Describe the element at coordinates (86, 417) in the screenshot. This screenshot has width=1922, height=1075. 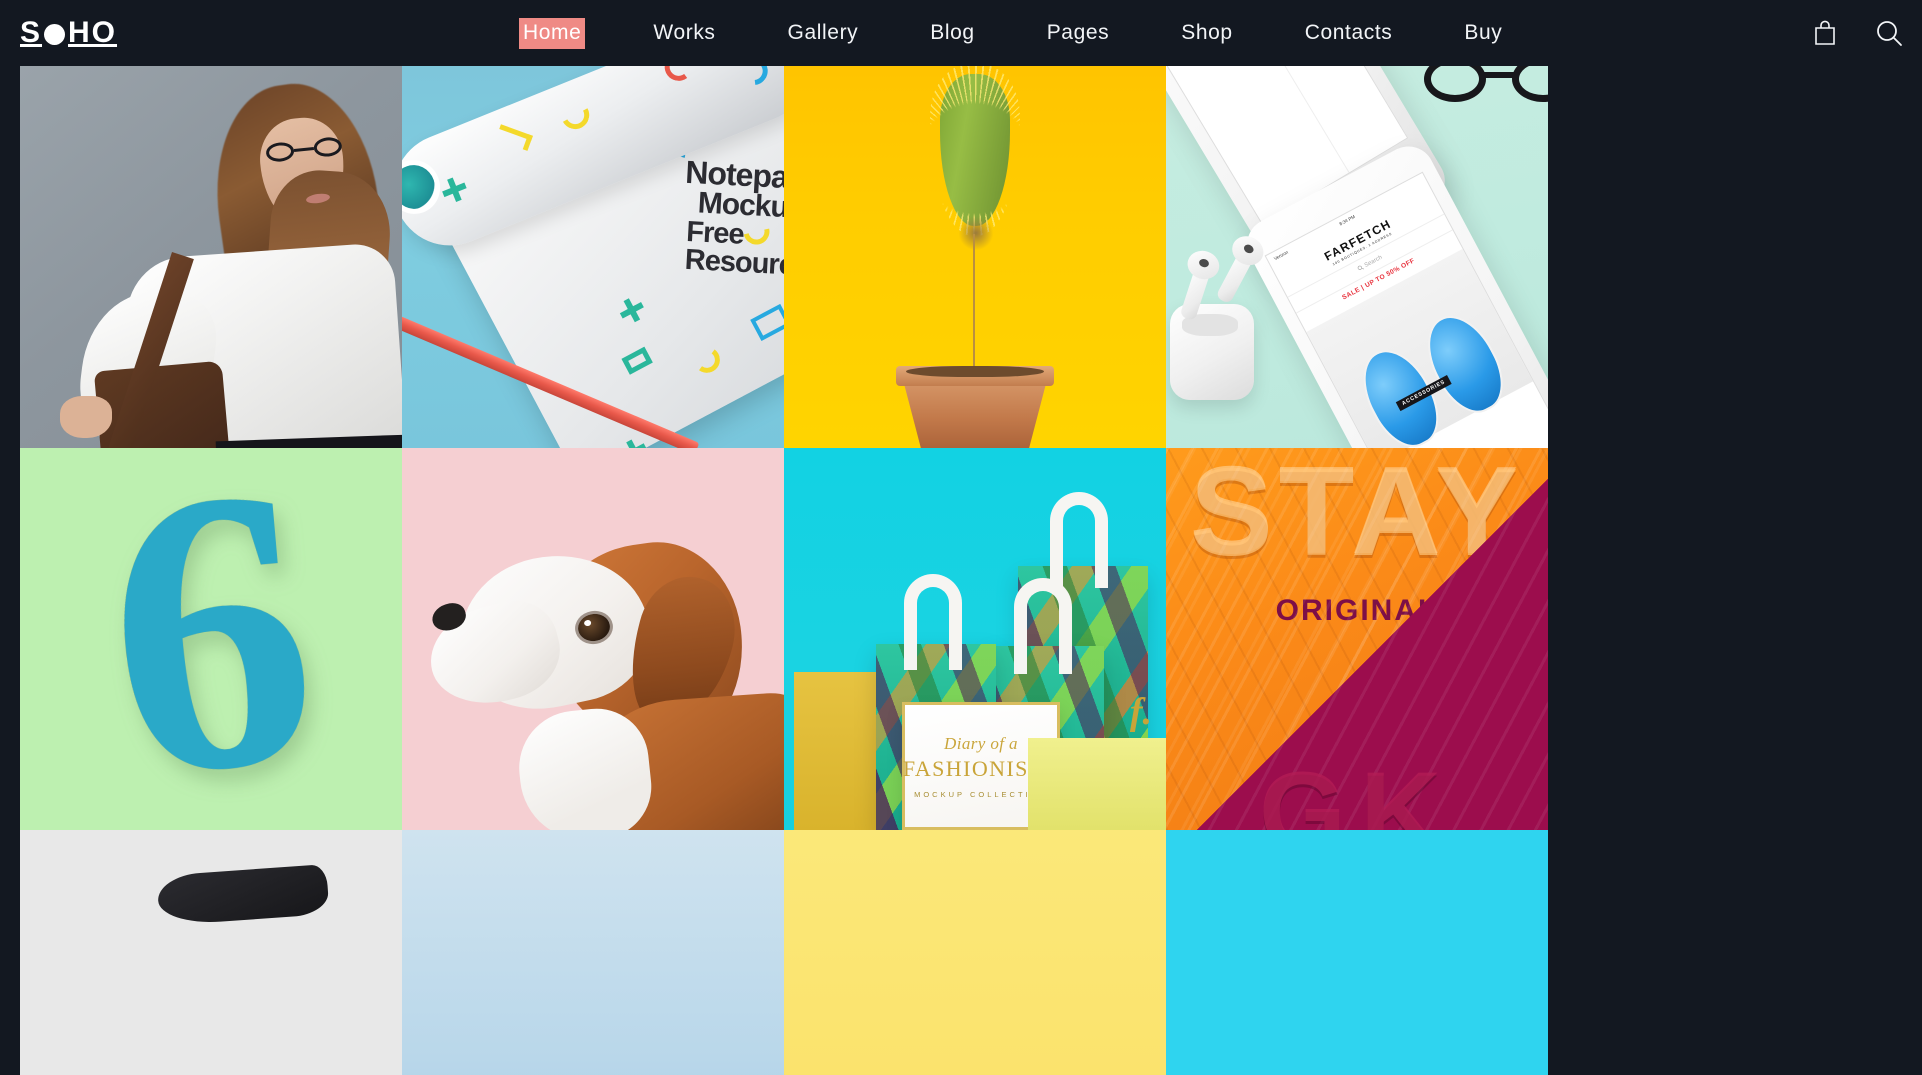
I see `hand-shape` at that location.